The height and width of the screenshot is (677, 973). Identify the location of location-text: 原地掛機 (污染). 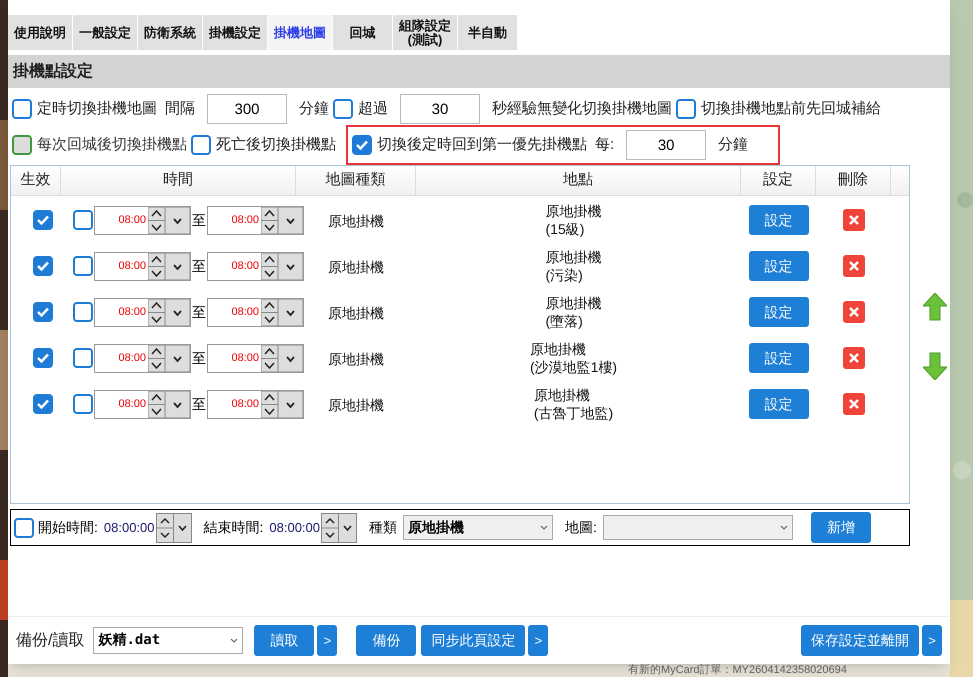
(574, 266).